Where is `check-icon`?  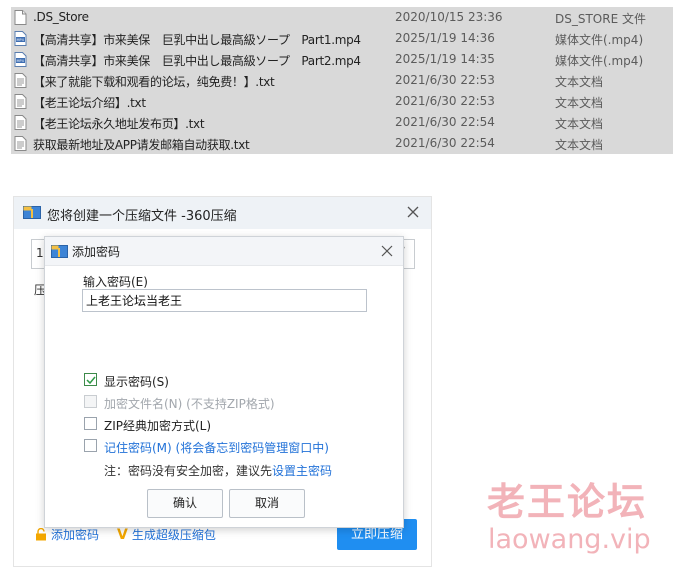 check-icon is located at coordinates (91, 380).